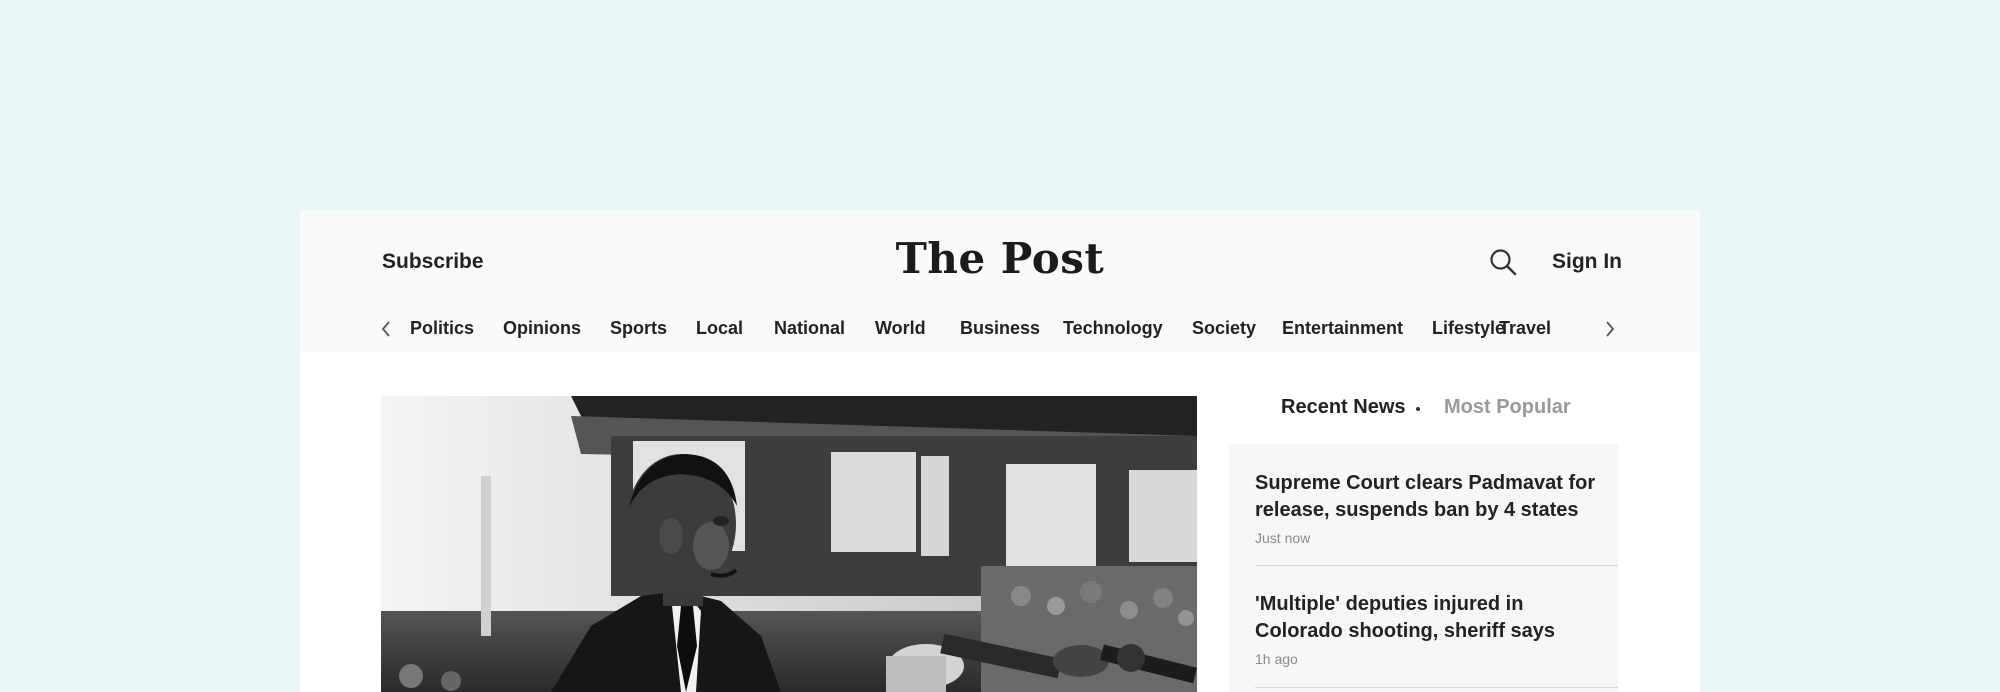 The height and width of the screenshot is (692, 2000). What do you see at coordinates (900, 328) in the screenshot?
I see `nav-item-world: World` at bounding box center [900, 328].